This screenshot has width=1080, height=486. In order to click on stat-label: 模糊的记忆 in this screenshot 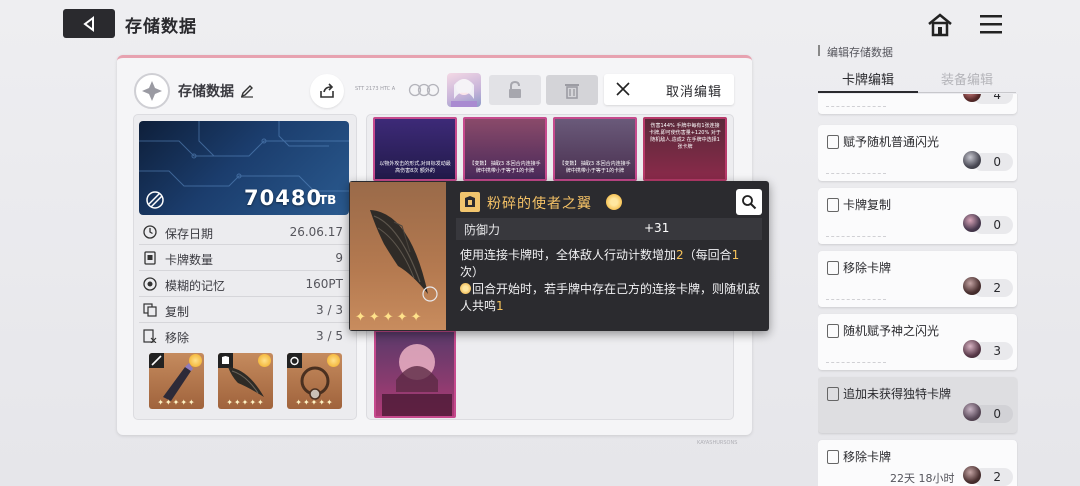, I will do `click(195, 286)`.